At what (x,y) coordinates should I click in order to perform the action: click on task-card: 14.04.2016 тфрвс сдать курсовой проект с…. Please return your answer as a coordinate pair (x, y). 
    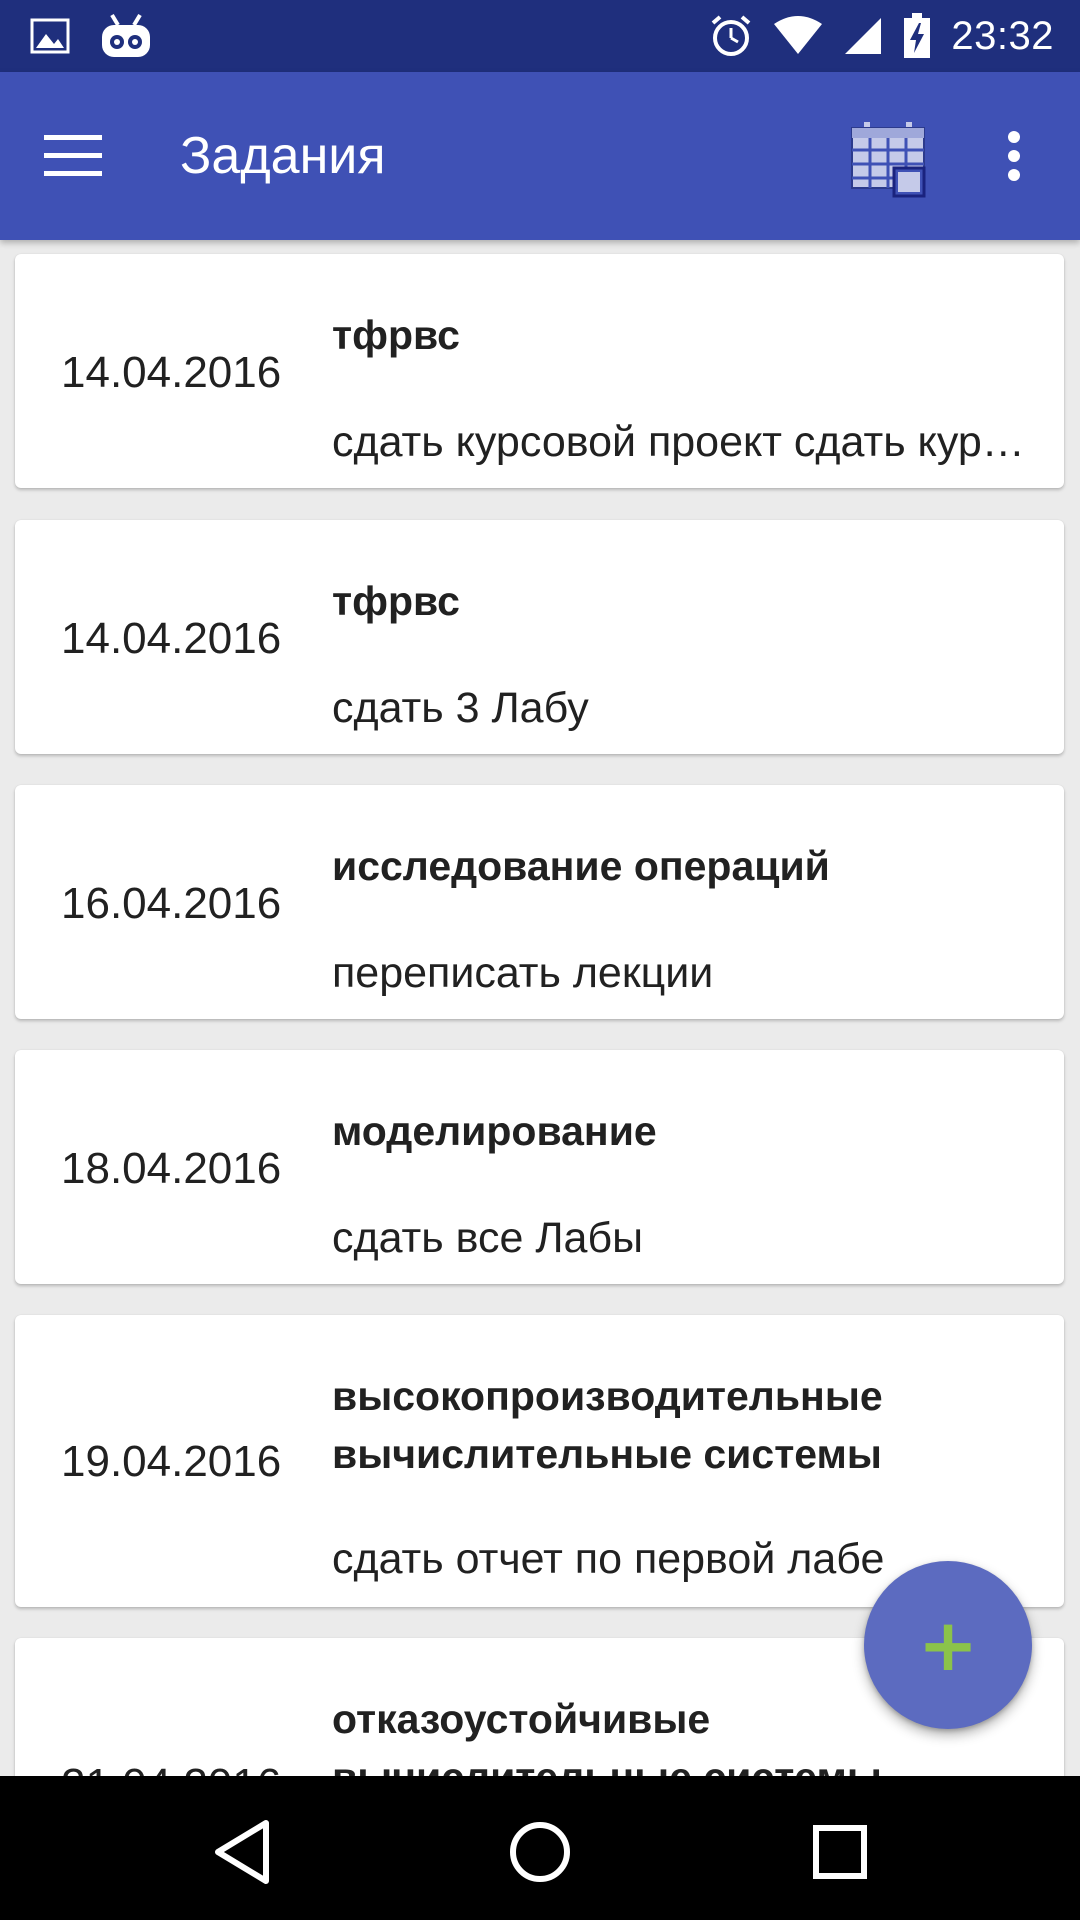
    Looking at the image, I should click on (539, 371).